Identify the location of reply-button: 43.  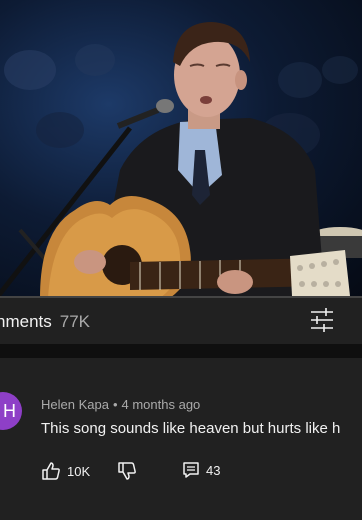
(201, 470).